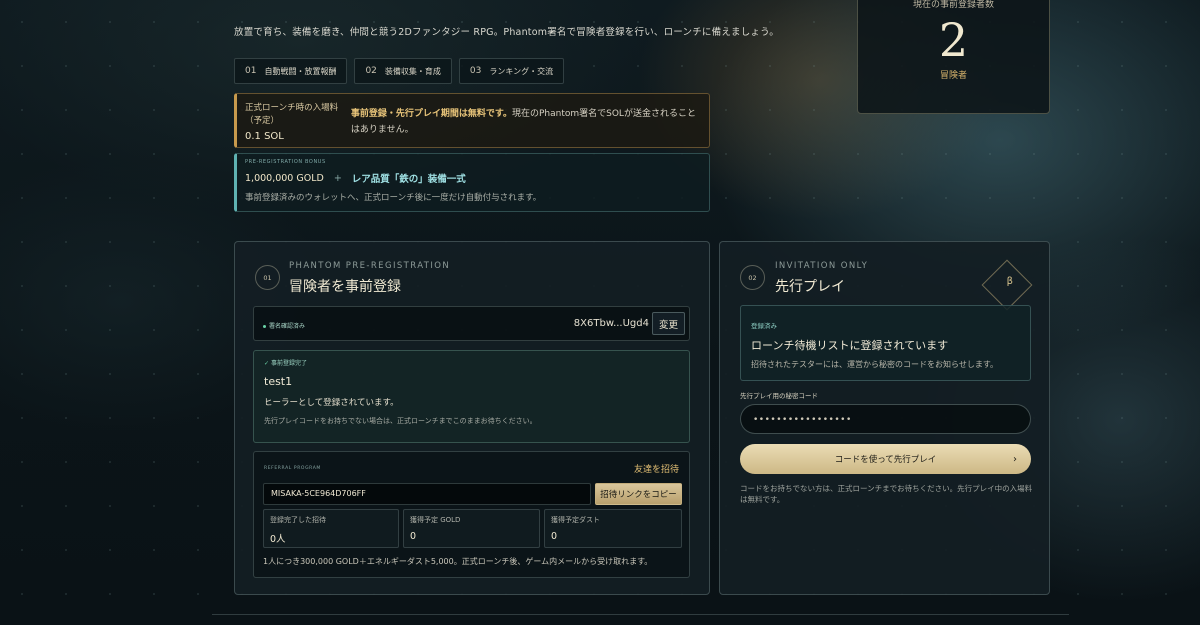  I want to click on adventurer-role: ヒーラーとして登録されています。, so click(331, 403).